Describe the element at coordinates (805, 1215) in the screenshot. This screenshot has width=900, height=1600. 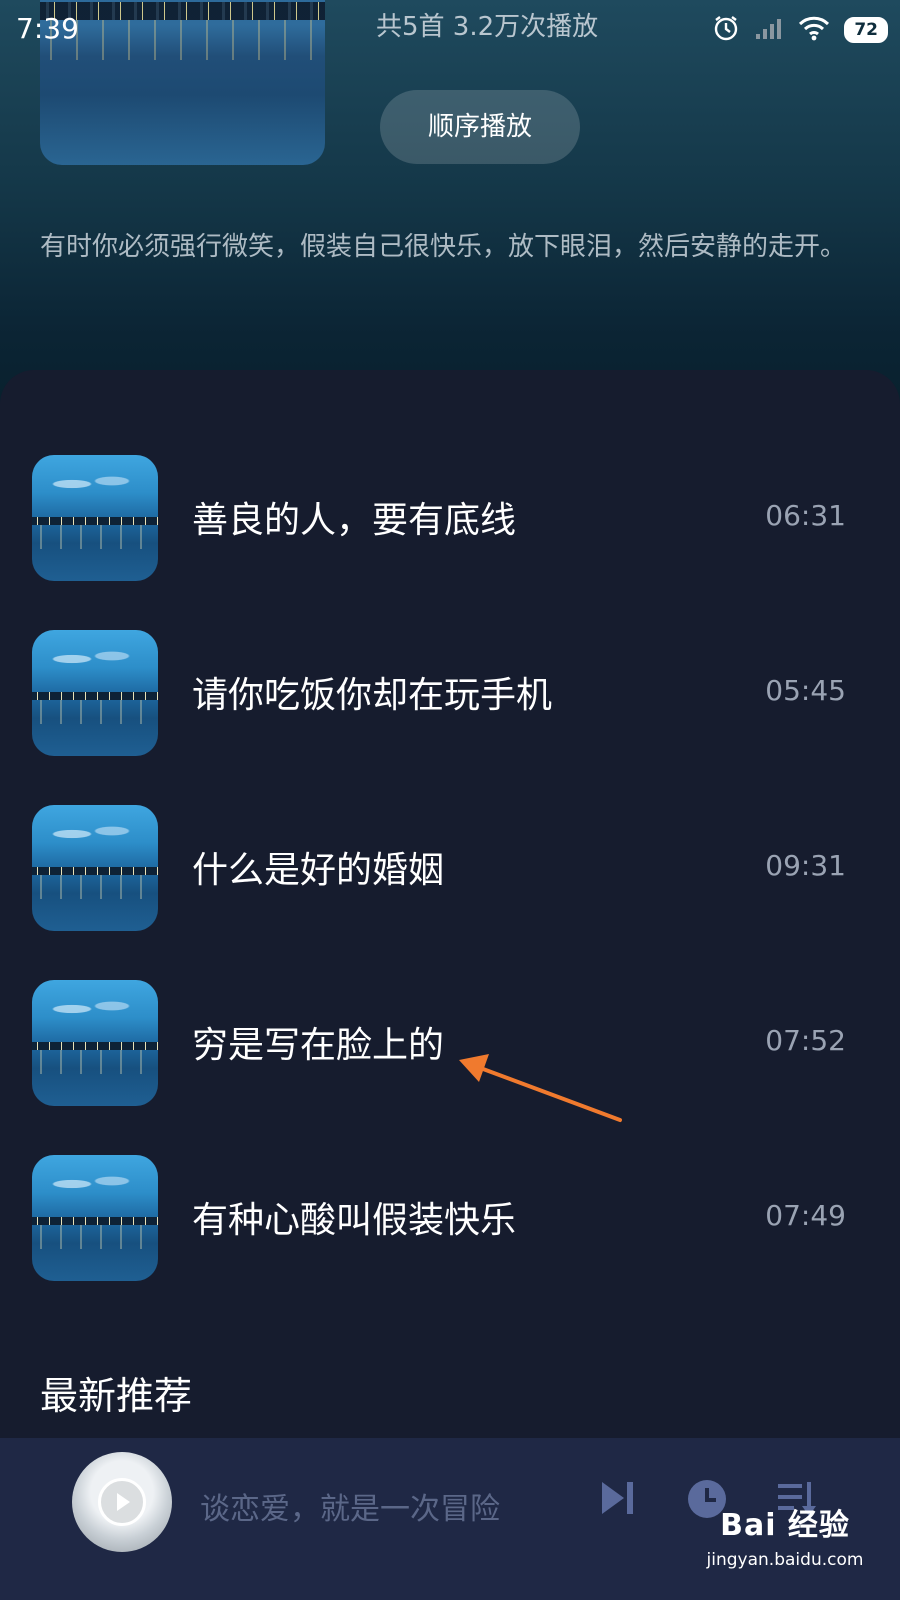
I see `track-duration: 07:49` at that location.